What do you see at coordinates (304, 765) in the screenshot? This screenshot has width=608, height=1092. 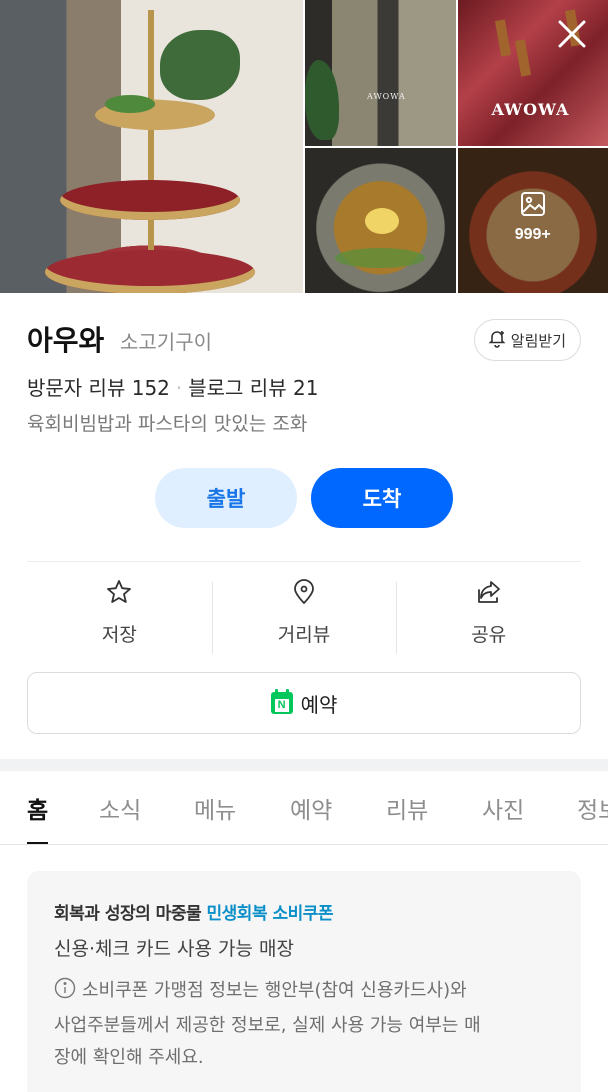 I see `section-separator` at bounding box center [304, 765].